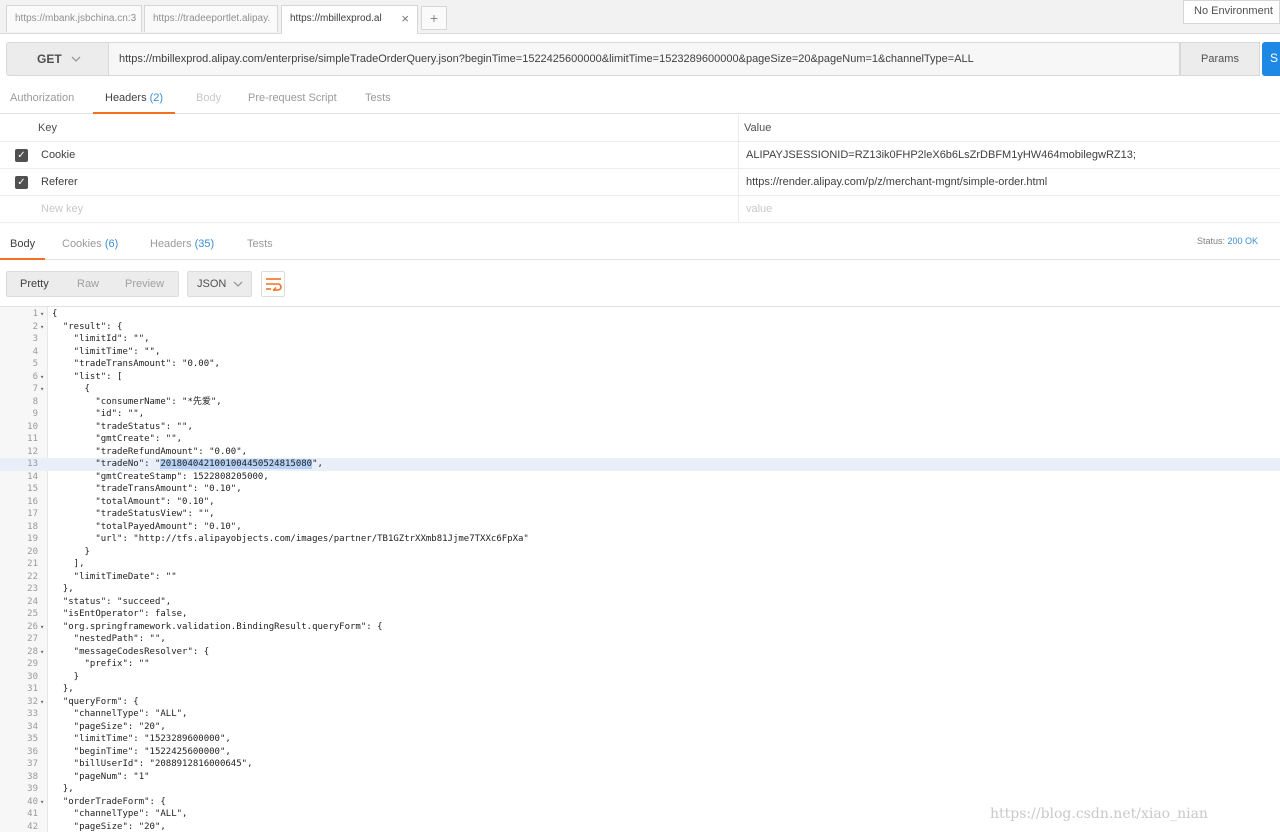 Image resolution: width=1280 pixels, height=832 pixels. Describe the element at coordinates (1211, 241) in the screenshot. I see `status-label: Status:` at that location.